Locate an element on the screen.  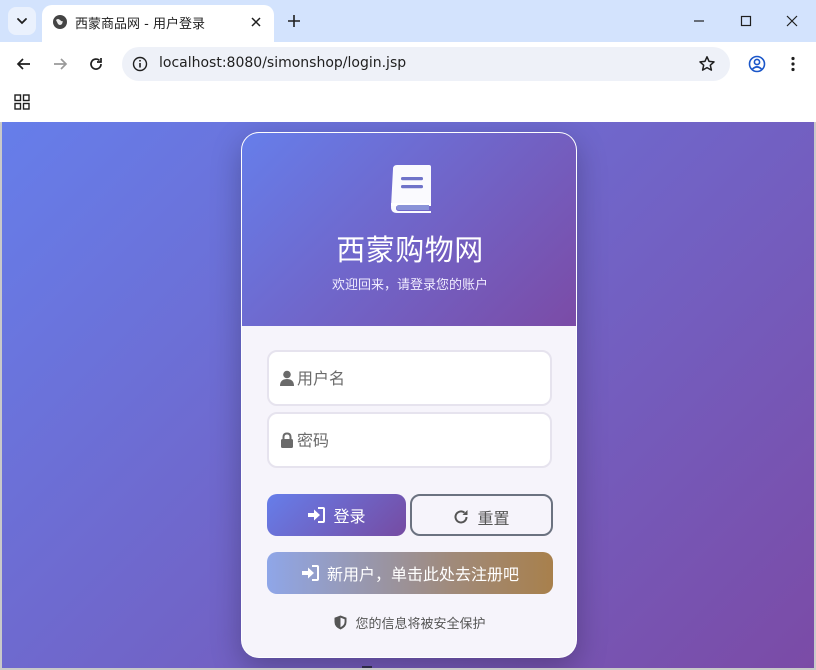
back-button is located at coordinates (24, 64).